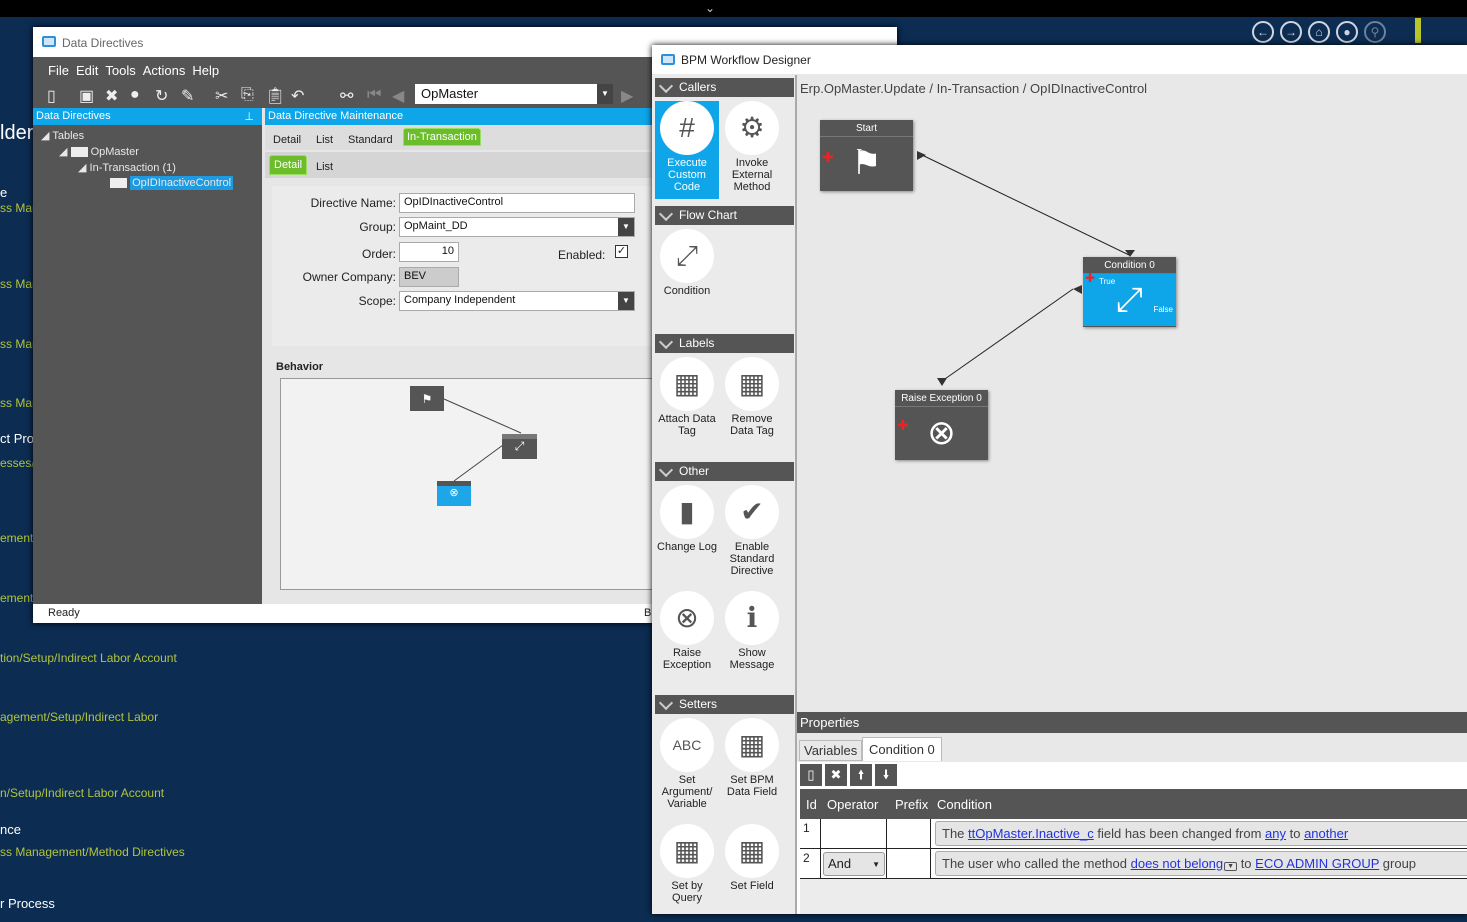 The height and width of the screenshot is (922, 1467). I want to click on menu-tools: Tools, so click(120, 70).